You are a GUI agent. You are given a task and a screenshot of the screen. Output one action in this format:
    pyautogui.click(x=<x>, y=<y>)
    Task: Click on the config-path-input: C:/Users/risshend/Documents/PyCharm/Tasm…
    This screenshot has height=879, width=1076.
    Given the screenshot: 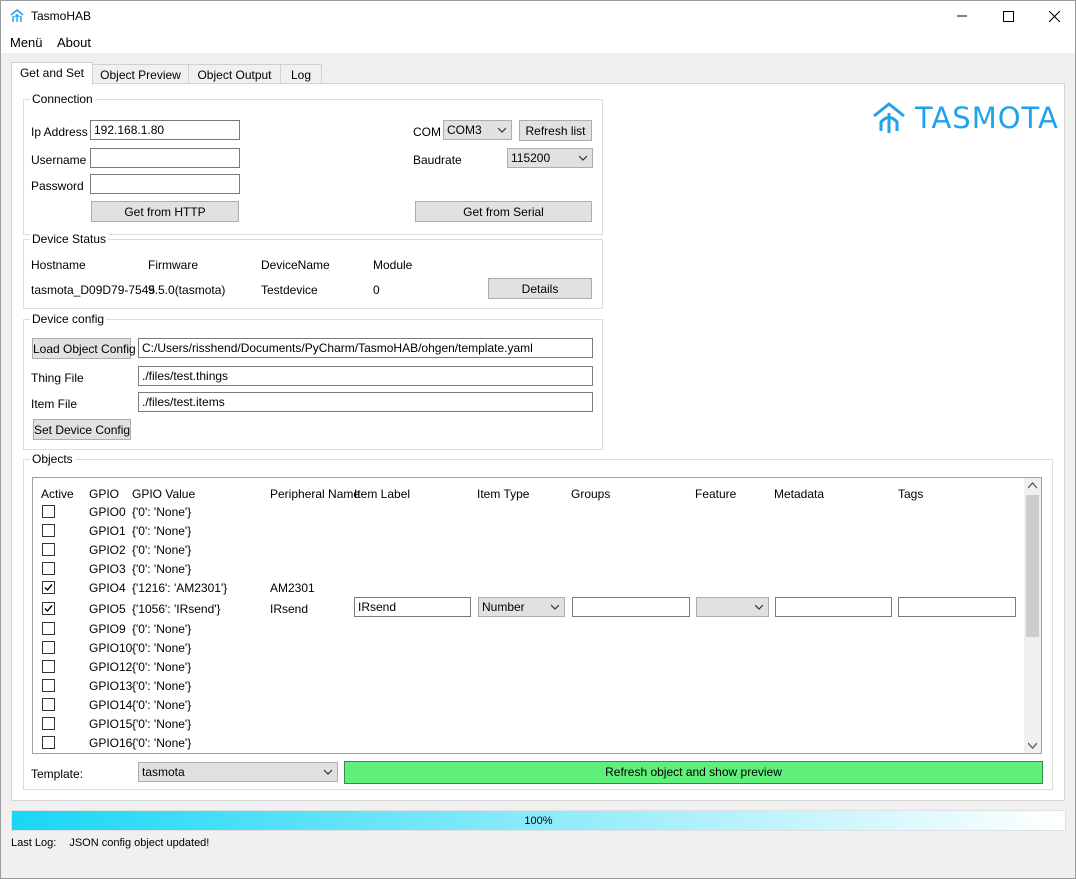 What is the action you would take?
    pyautogui.click(x=365, y=348)
    